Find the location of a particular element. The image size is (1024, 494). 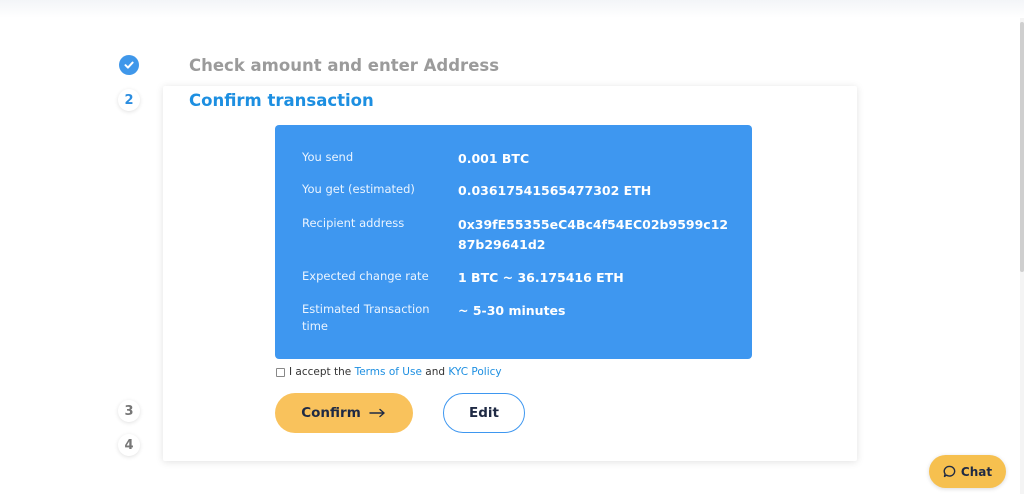

step-completed-check-icon is located at coordinates (129, 65).